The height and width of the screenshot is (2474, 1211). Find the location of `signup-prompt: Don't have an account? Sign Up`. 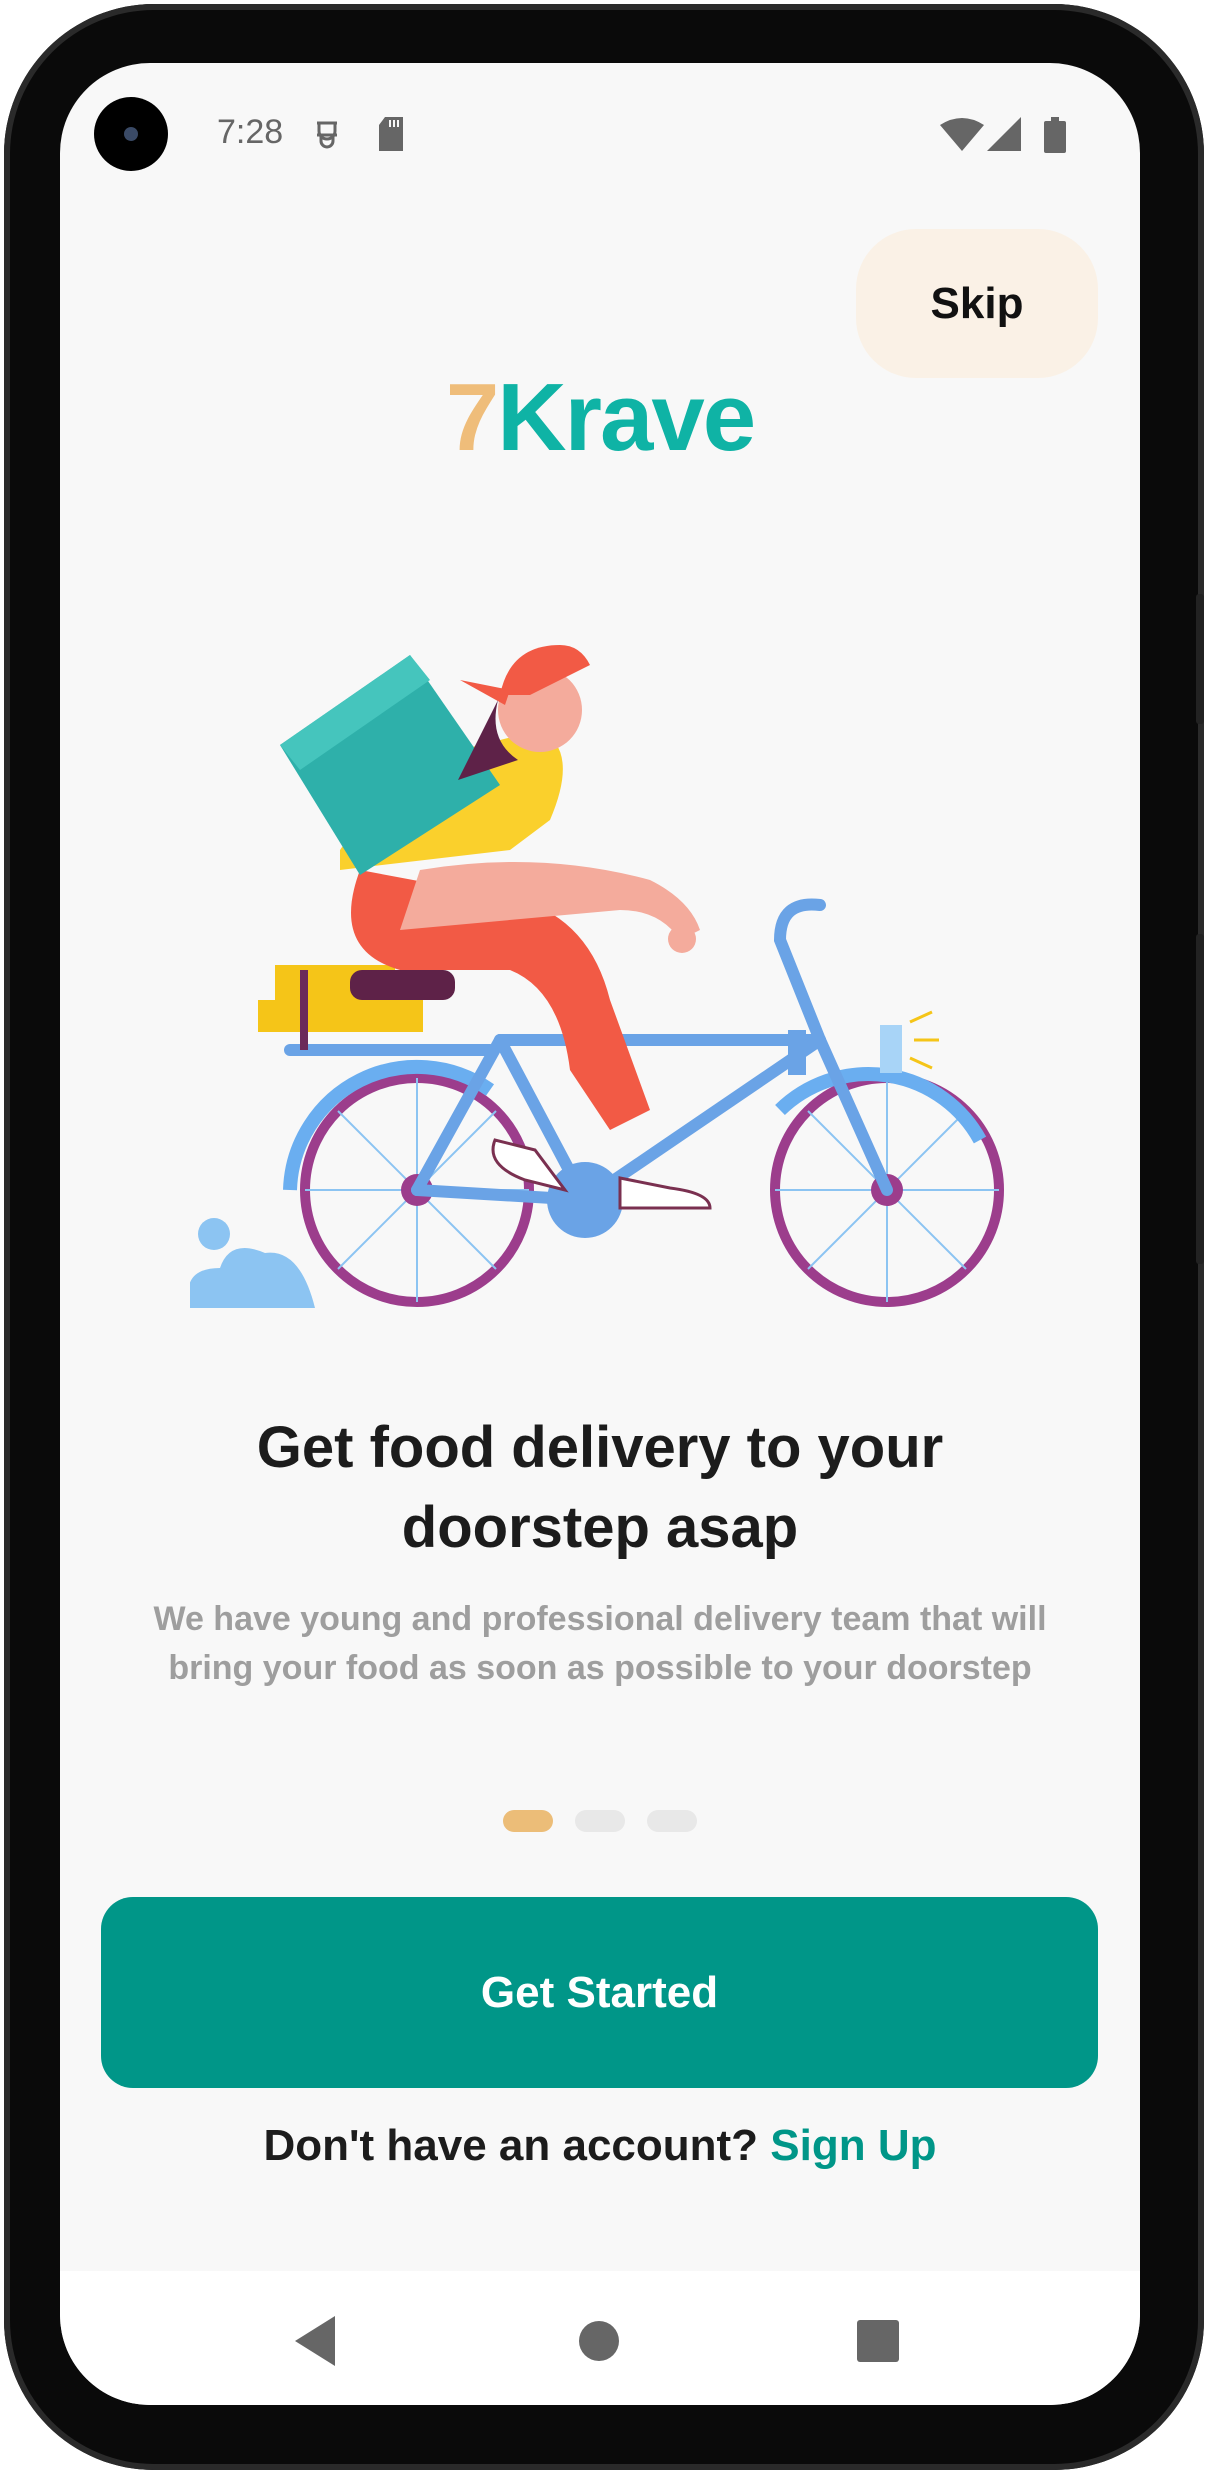

signup-prompt: Don't have an account? Sign Up is located at coordinates (600, 2146).